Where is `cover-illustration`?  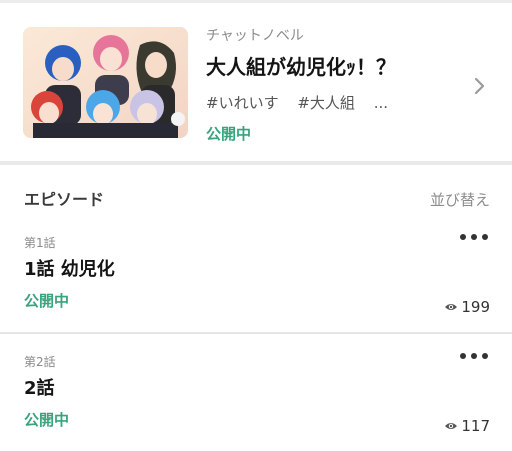 cover-illustration is located at coordinates (105, 82).